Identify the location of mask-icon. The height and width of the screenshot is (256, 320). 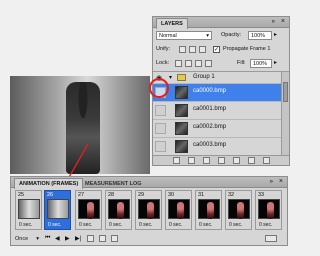
(207, 160).